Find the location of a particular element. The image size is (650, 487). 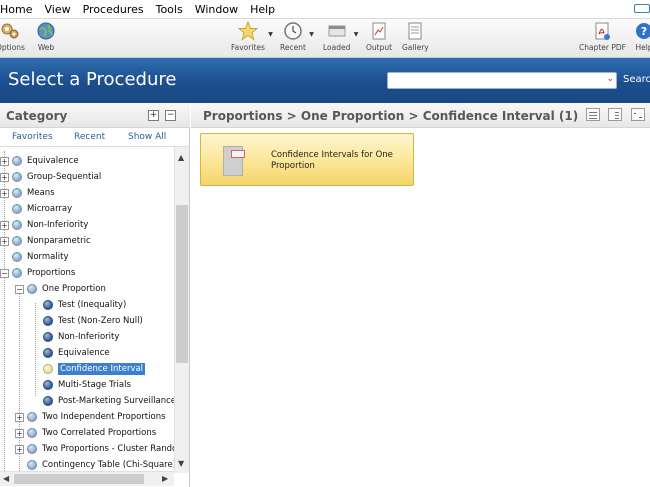

loaded-dropdown-icon: ▼ is located at coordinates (356, 34).